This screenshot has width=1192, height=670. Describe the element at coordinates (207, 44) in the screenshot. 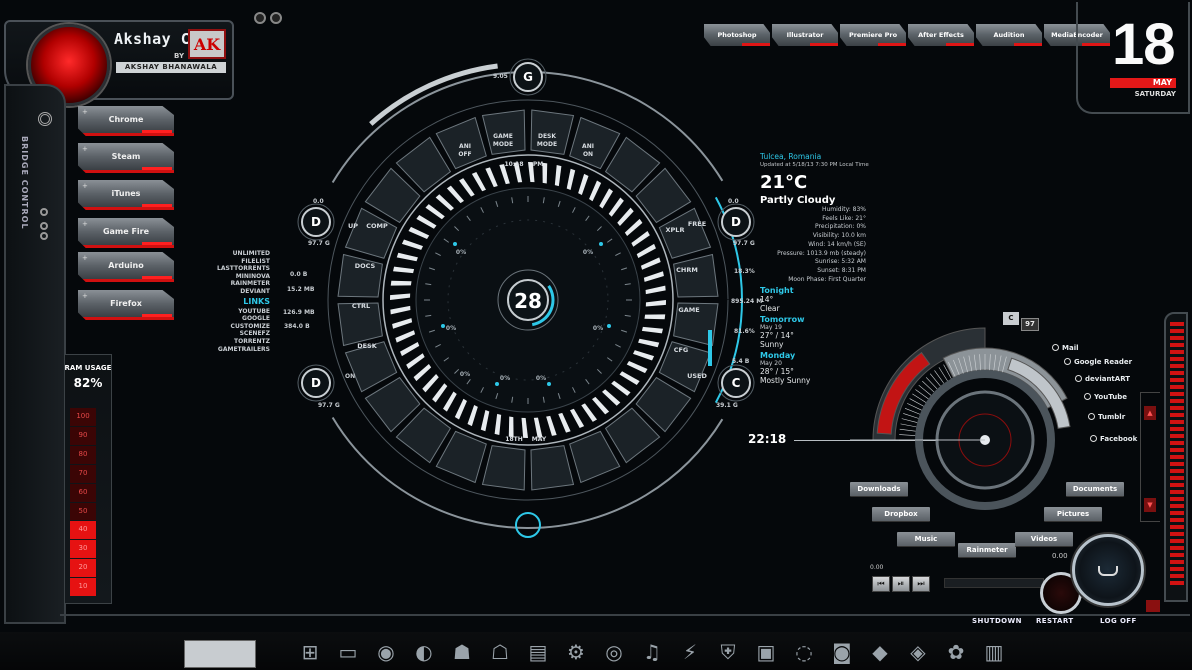

I see `logo-badge: AK` at that location.